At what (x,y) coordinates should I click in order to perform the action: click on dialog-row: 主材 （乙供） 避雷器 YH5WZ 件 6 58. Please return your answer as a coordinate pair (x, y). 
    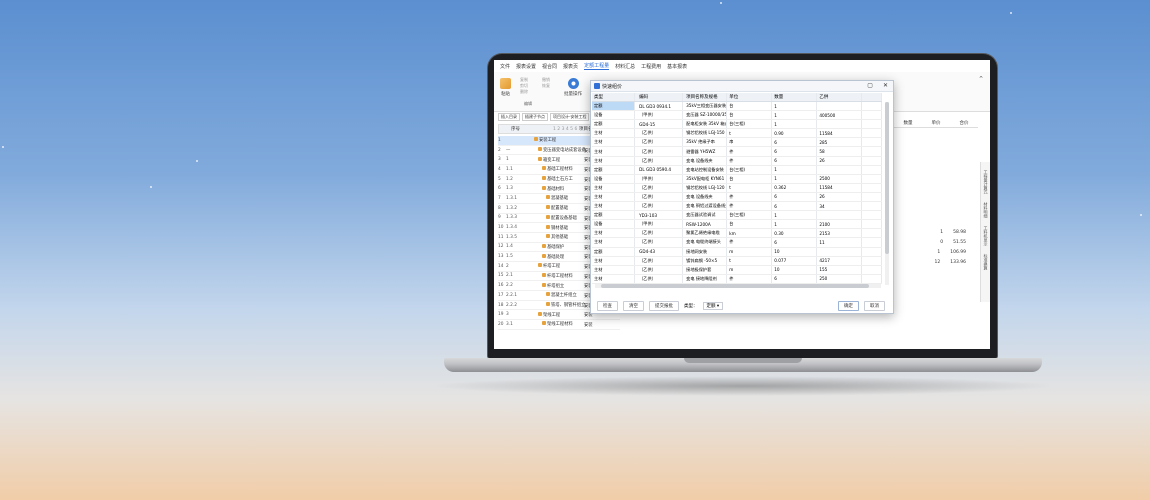
    Looking at the image, I should click on (737, 152).